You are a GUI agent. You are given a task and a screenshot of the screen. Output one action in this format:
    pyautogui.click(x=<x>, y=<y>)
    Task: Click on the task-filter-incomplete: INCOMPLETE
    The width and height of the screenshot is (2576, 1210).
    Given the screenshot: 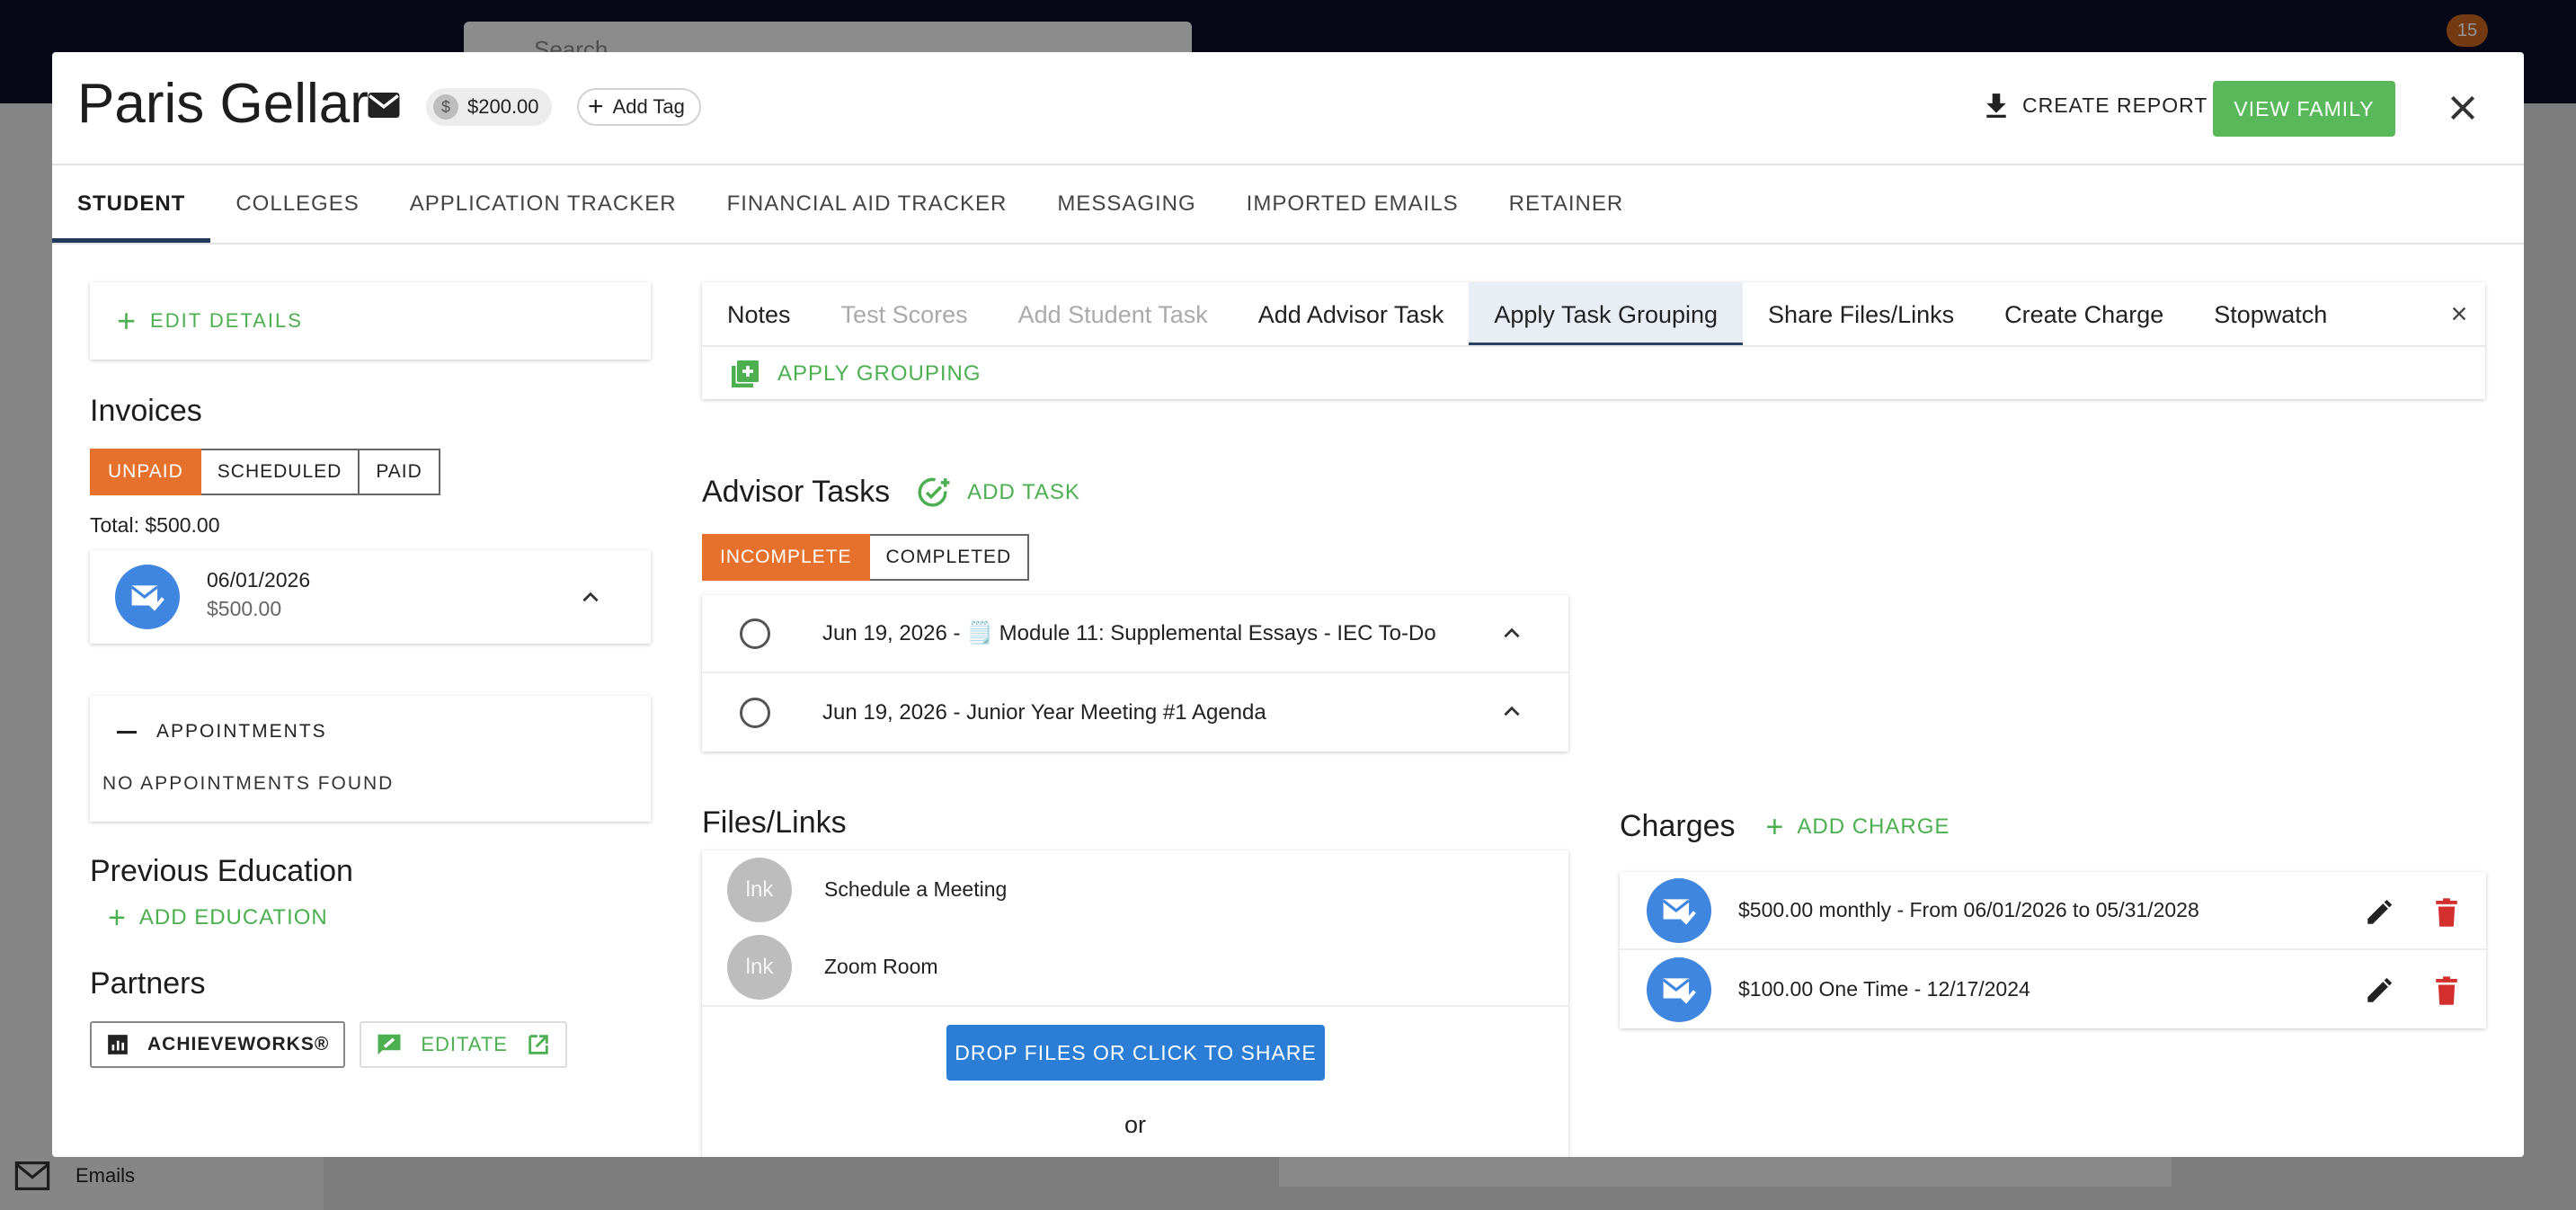 What is the action you would take?
    pyautogui.click(x=786, y=557)
    